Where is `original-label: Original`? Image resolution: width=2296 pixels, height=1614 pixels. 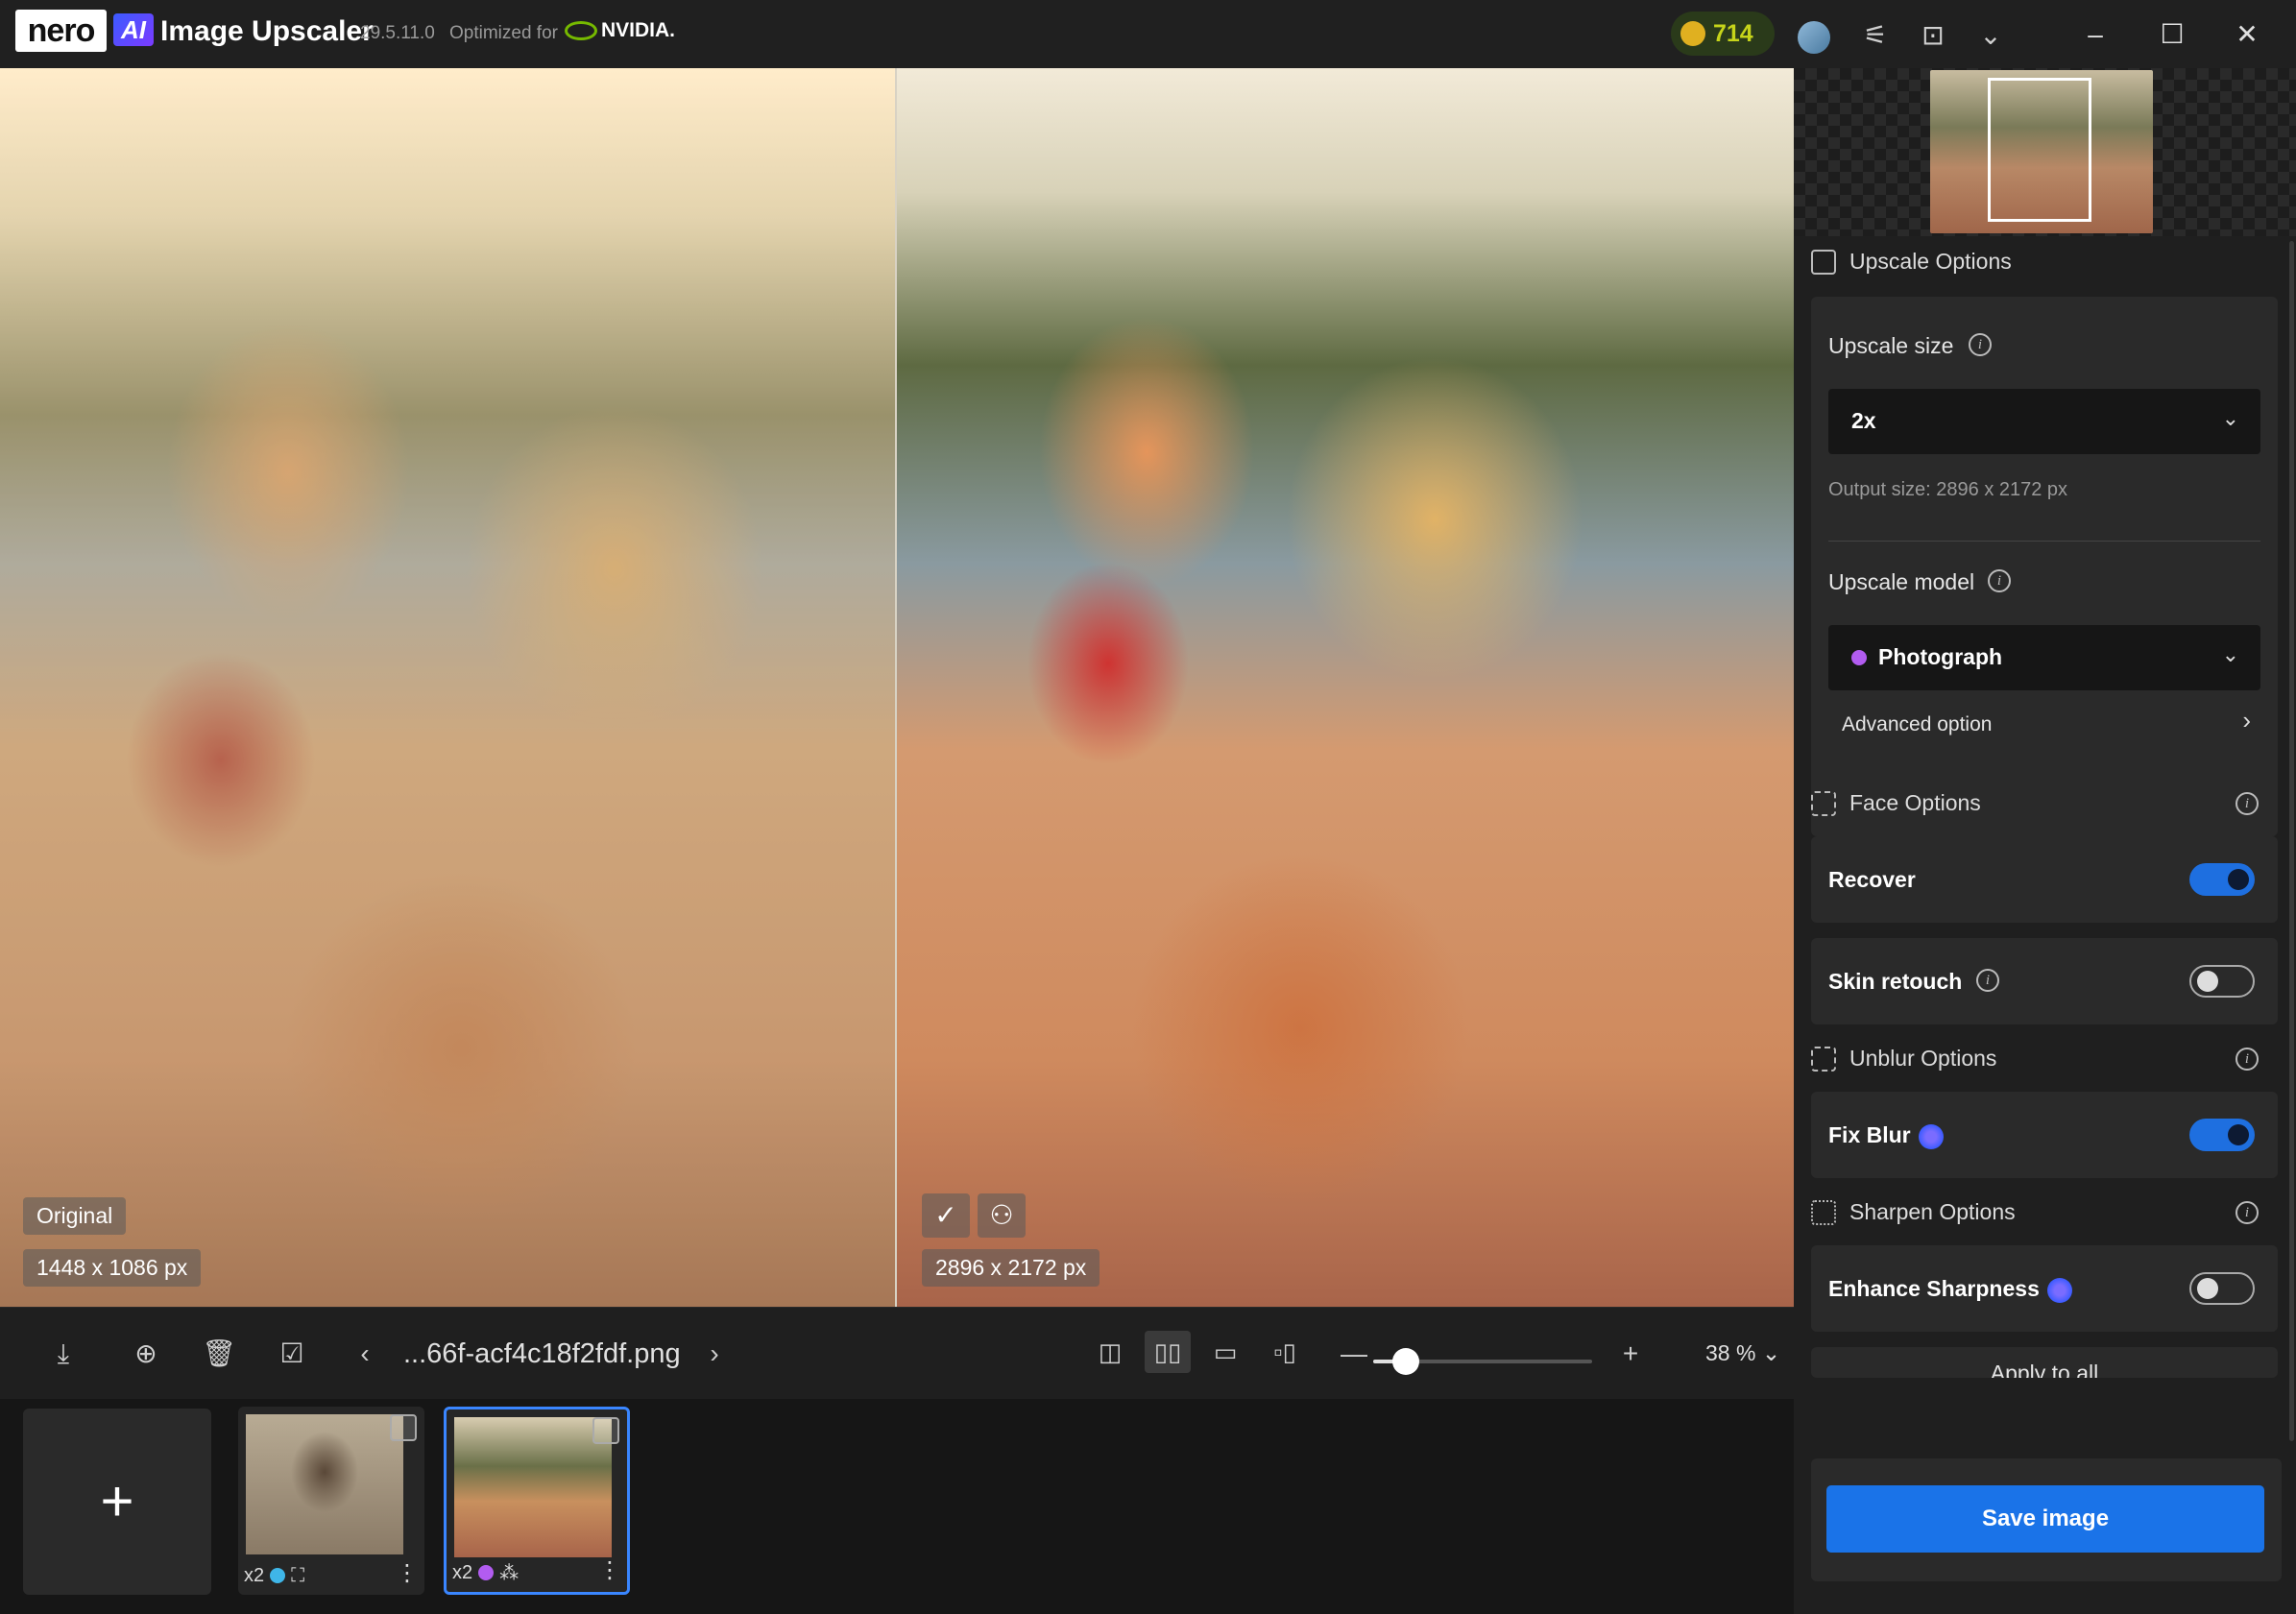
original-label: Original is located at coordinates (75, 1216).